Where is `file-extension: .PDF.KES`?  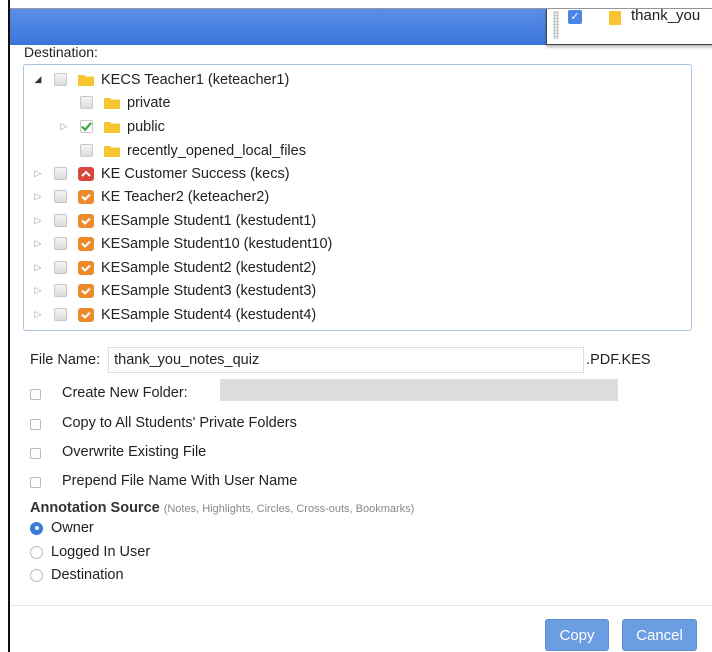
file-extension: .PDF.KES is located at coordinates (618, 360).